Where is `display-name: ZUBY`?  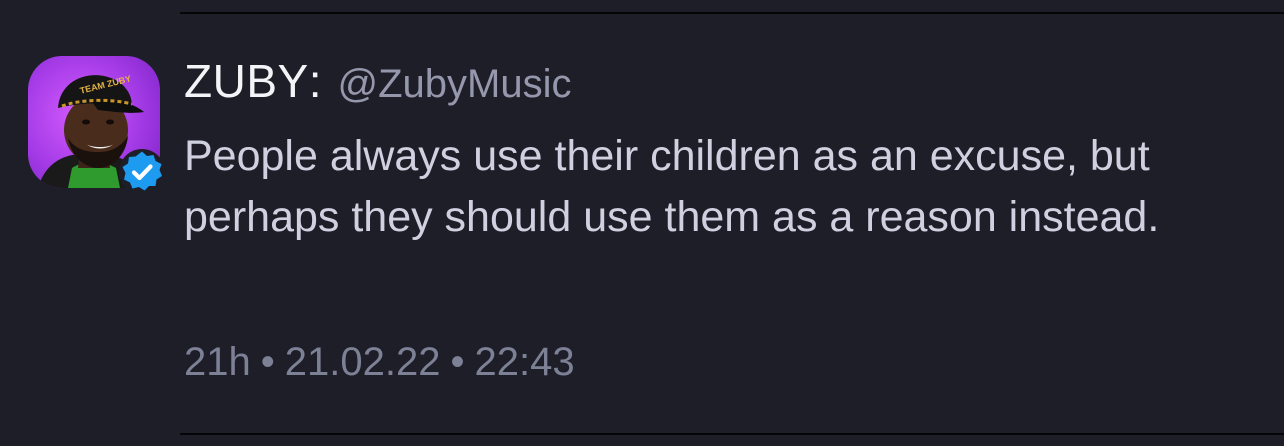
display-name: ZUBY is located at coordinates (246, 81).